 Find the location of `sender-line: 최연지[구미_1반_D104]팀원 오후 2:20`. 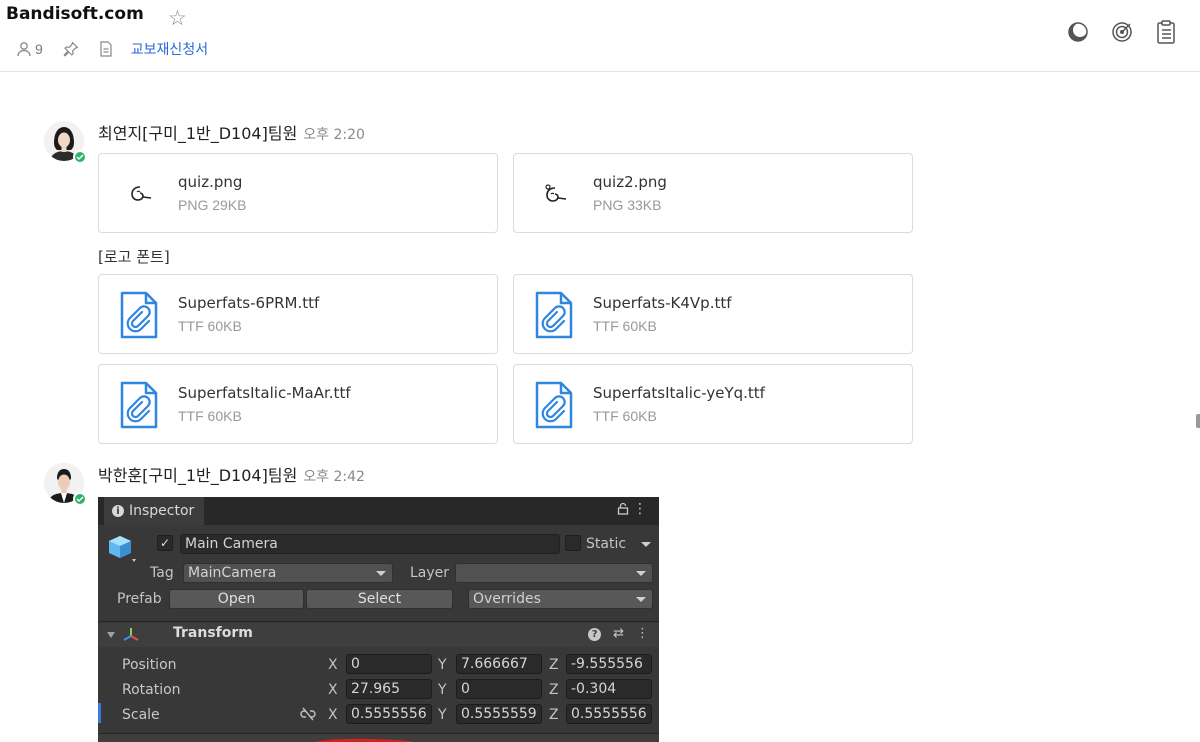

sender-line: 최연지[구미_1반_D104]팀원 오후 2:20 is located at coordinates (231, 132).